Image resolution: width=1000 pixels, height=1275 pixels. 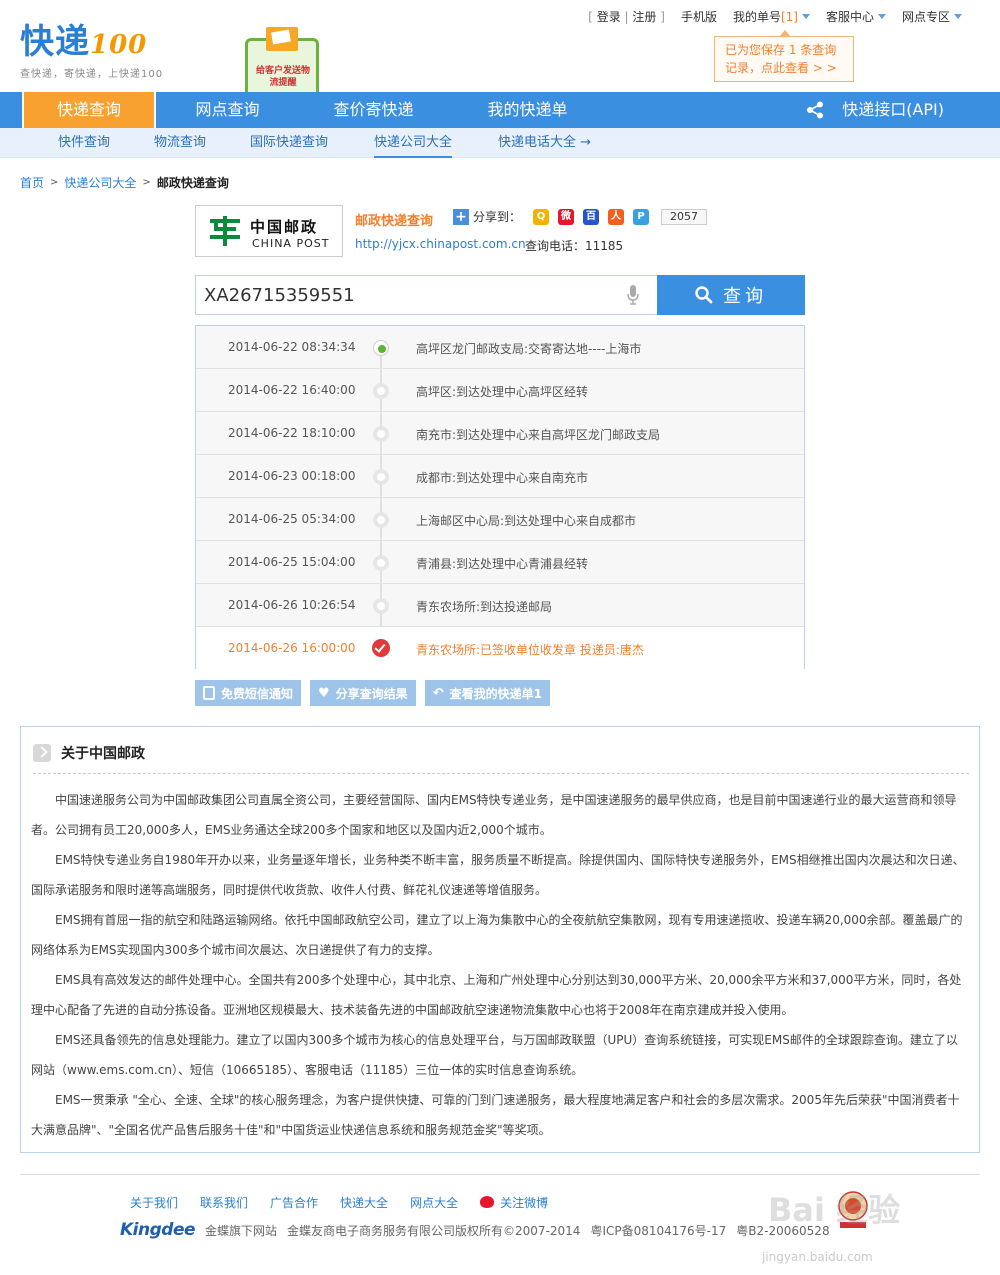 I want to click on breadcrumb-section: 快递公司大全, so click(x=100, y=182).